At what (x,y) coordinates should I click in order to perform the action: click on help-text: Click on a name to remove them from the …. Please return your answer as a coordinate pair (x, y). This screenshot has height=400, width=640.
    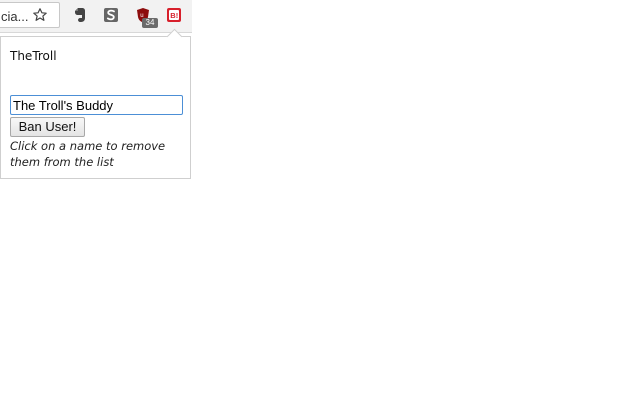
    Looking at the image, I should click on (88, 154).